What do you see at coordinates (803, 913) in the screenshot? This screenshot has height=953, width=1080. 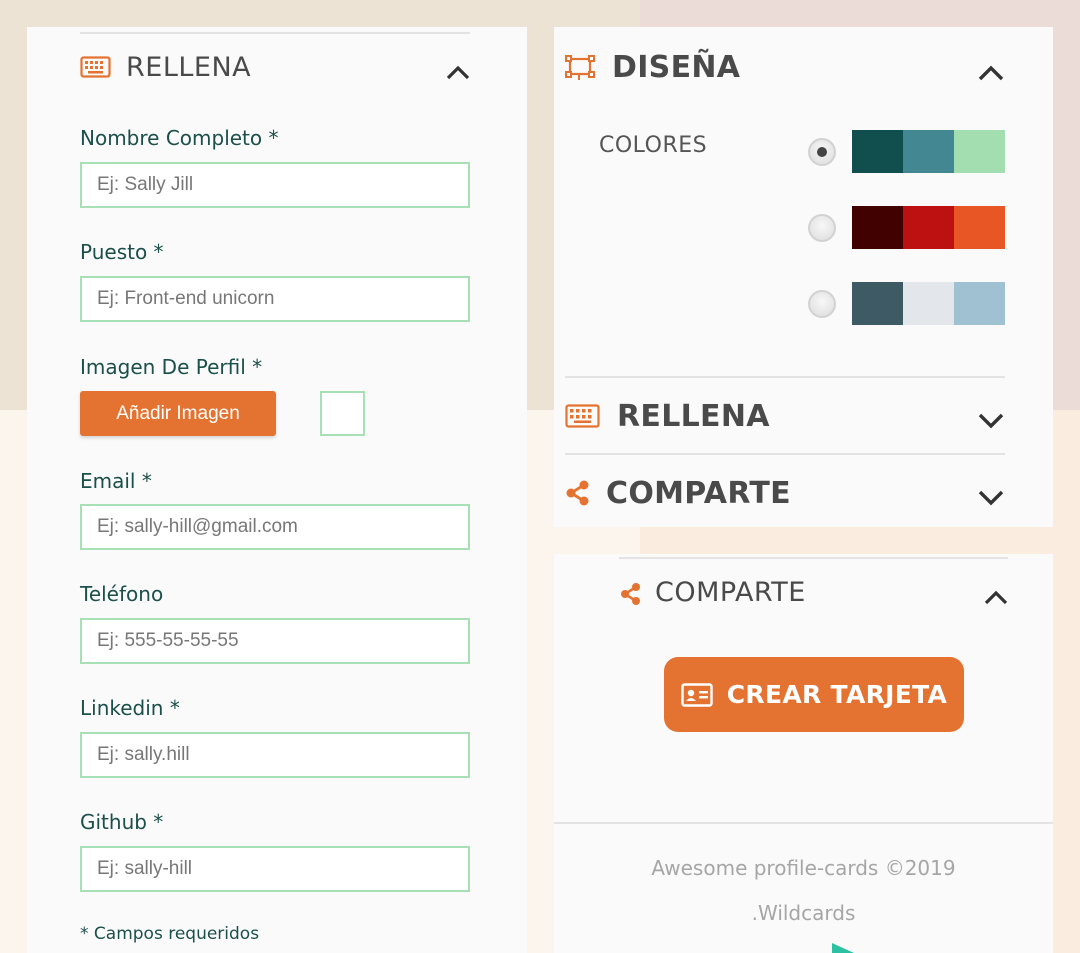 I see `footer-brand: .Wildcards` at bounding box center [803, 913].